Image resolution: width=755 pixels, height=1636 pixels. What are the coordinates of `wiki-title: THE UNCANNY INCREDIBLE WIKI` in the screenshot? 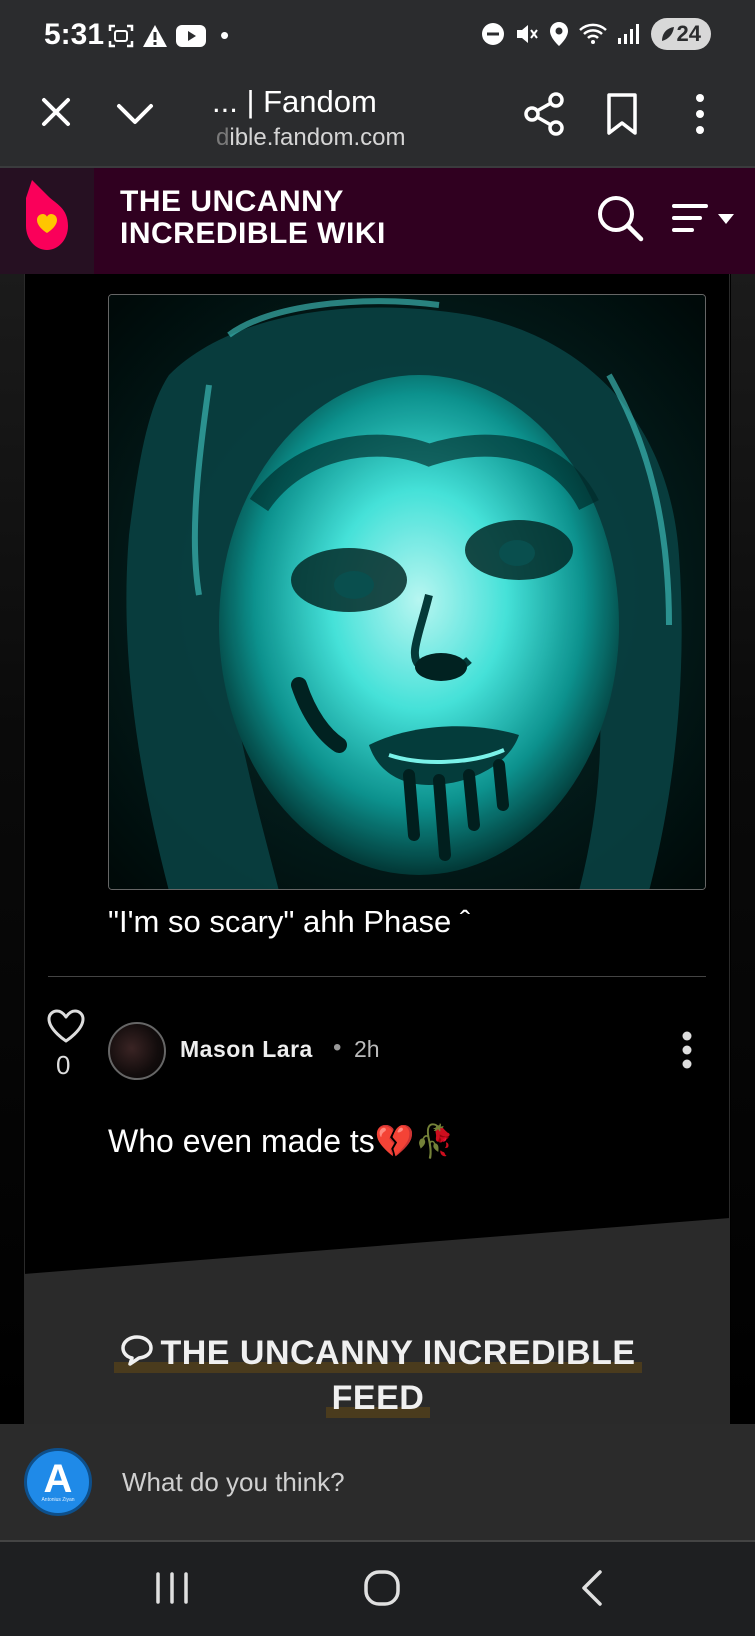 It's located at (253, 218).